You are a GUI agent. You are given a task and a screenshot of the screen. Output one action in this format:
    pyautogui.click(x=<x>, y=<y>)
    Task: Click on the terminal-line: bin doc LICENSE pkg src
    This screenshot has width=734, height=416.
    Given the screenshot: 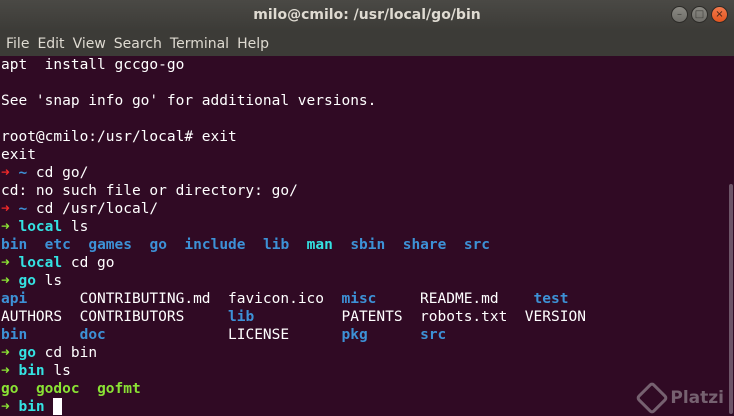 What is the action you would take?
    pyautogui.click(x=362, y=335)
    